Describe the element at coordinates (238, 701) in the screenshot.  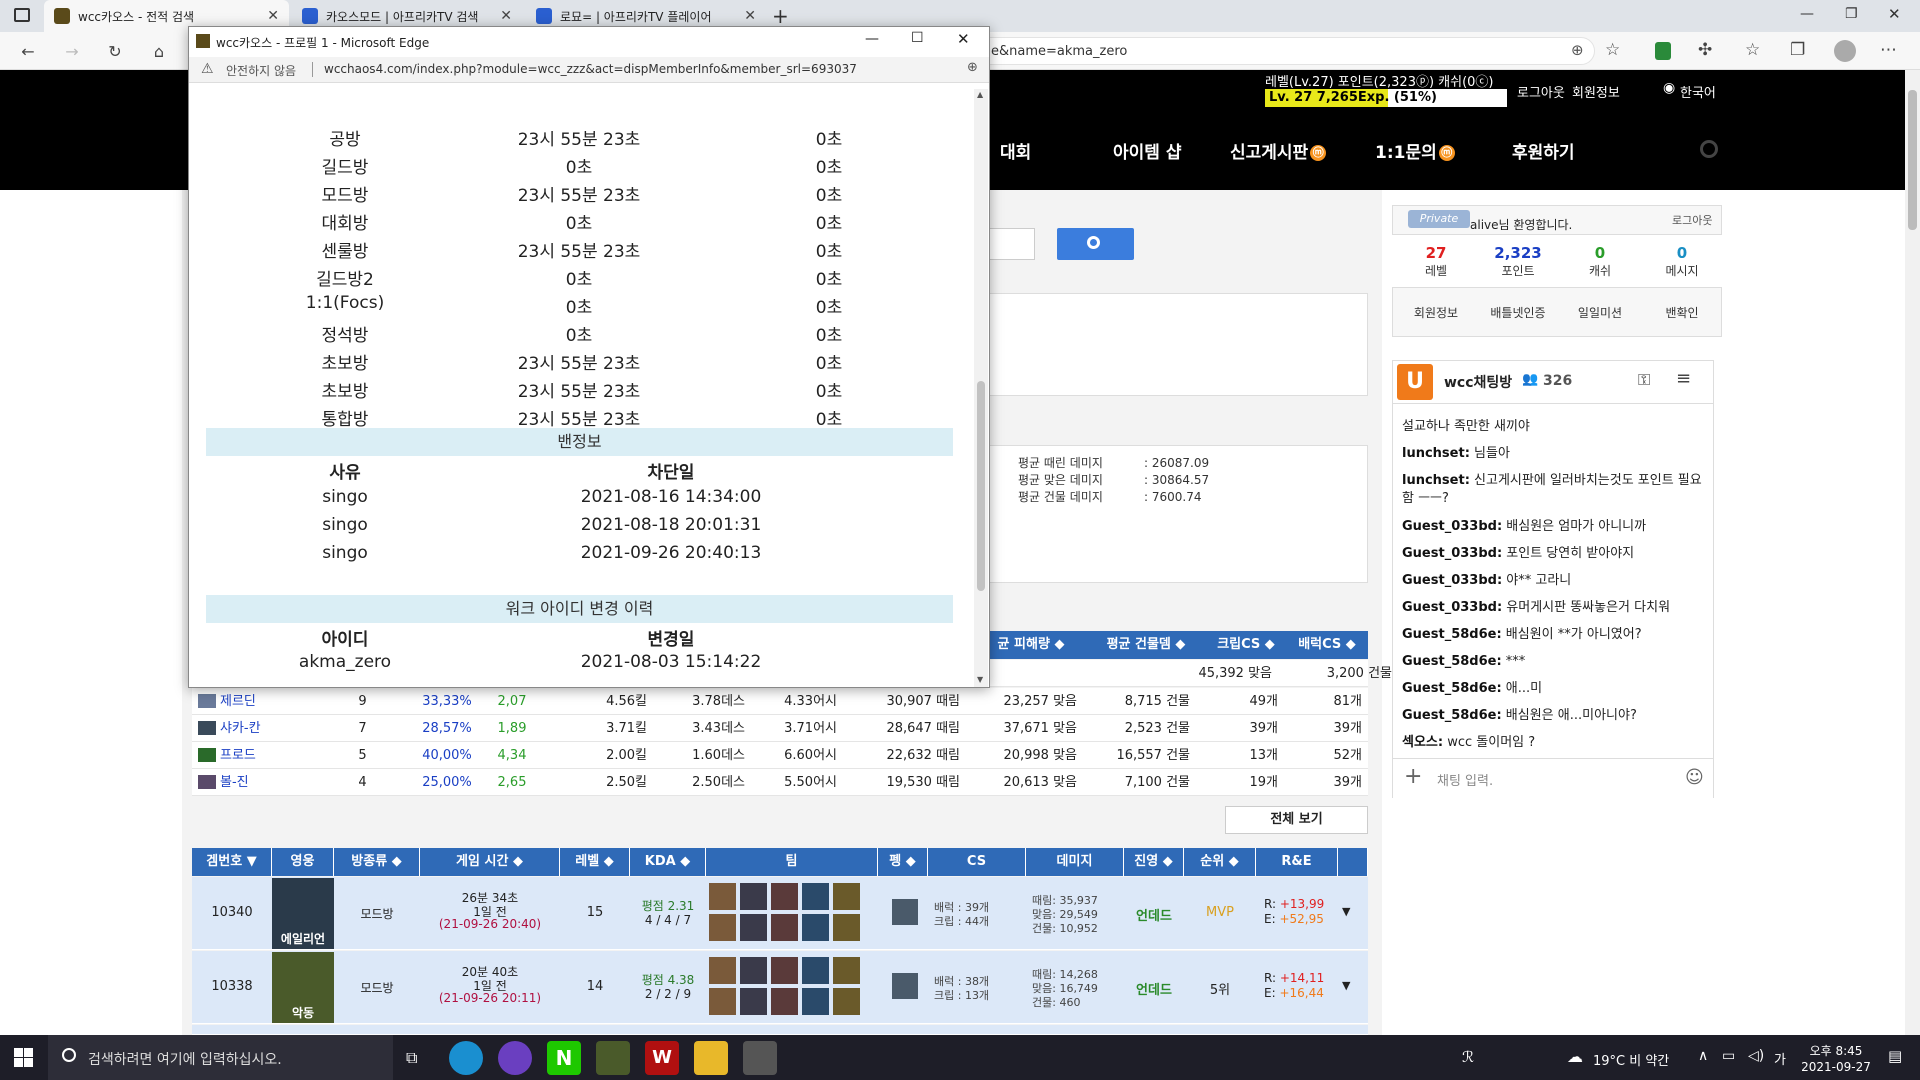
I see `hero-name: 제르딘` at that location.